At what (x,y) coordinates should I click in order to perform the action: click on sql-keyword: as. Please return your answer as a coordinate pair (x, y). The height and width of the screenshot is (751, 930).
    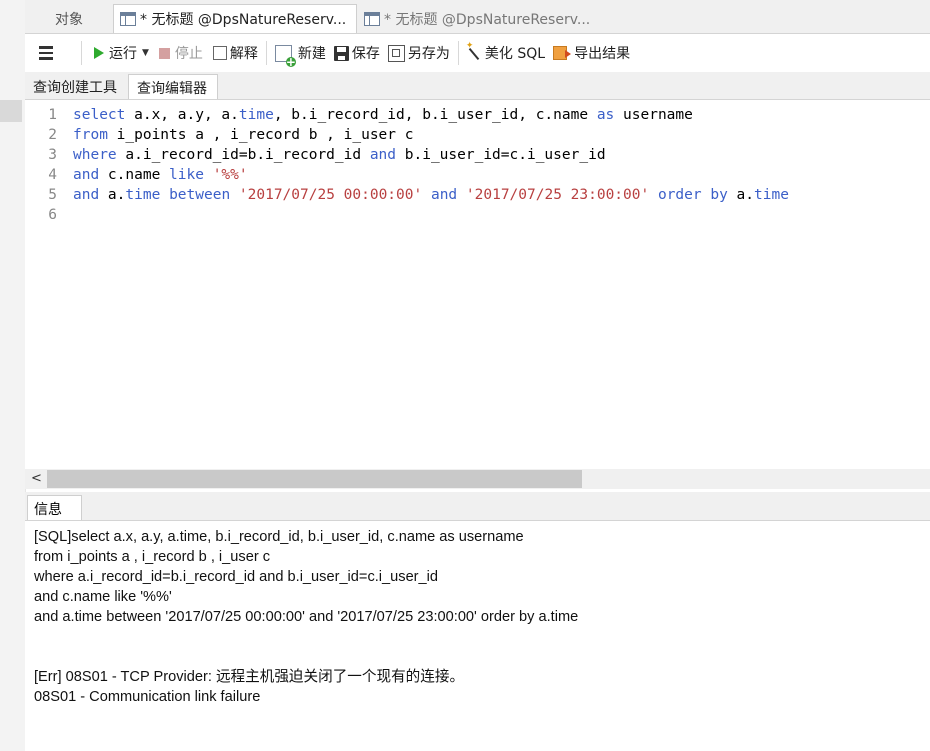
    Looking at the image, I should click on (605, 115).